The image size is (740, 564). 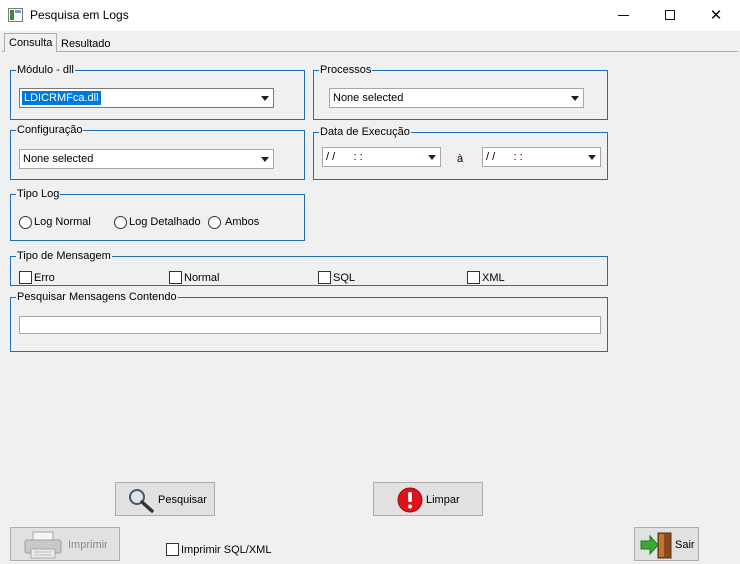 What do you see at coordinates (120, 222) in the screenshot?
I see `log-detalhado-radio` at bounding box center [120, 222].